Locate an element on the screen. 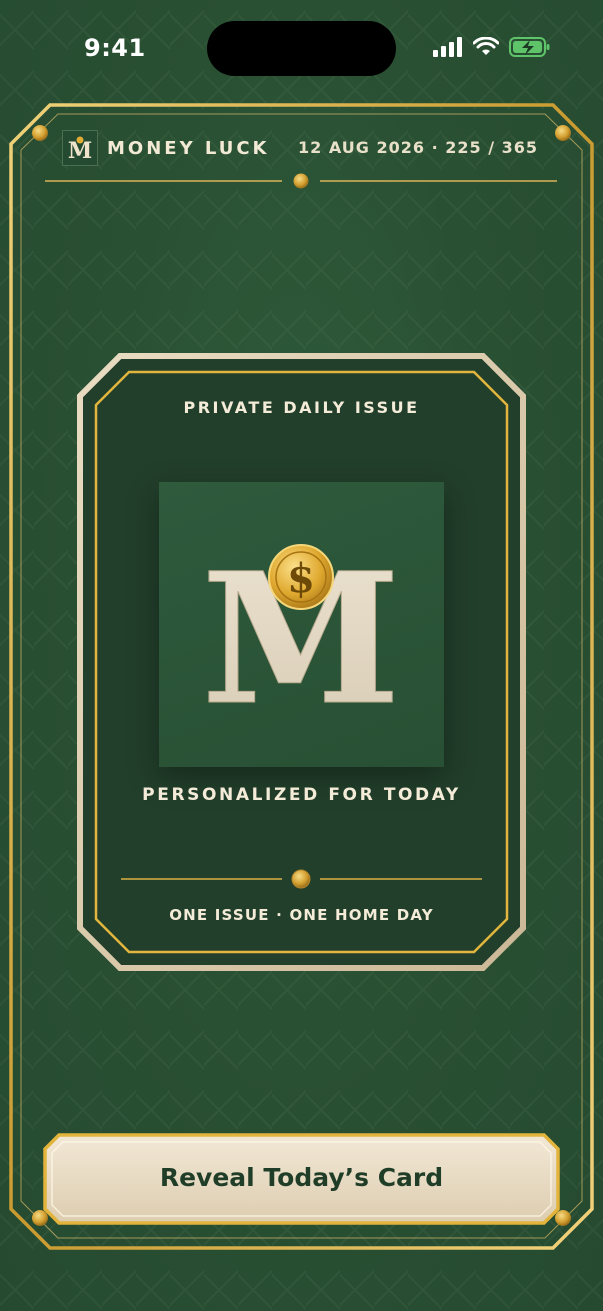 The image size is (603, 1311). card-footer-label: ONE ISSUE · ONE HOME DAY is located at coordinates (301, 915).